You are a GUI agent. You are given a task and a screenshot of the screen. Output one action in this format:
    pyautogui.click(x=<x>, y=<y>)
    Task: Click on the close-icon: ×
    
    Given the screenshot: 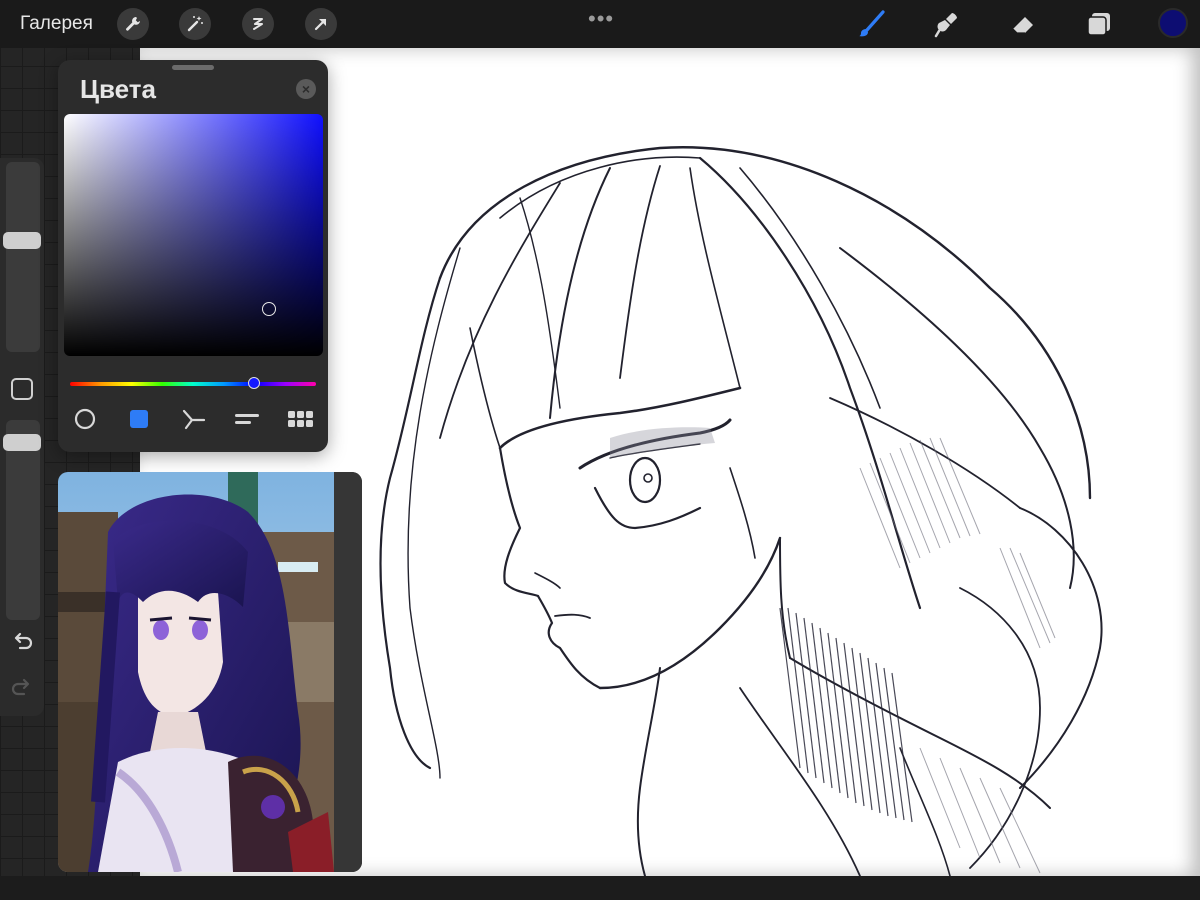 What is the action you would take?
    pyautogui.click(x=306, y=89)
    